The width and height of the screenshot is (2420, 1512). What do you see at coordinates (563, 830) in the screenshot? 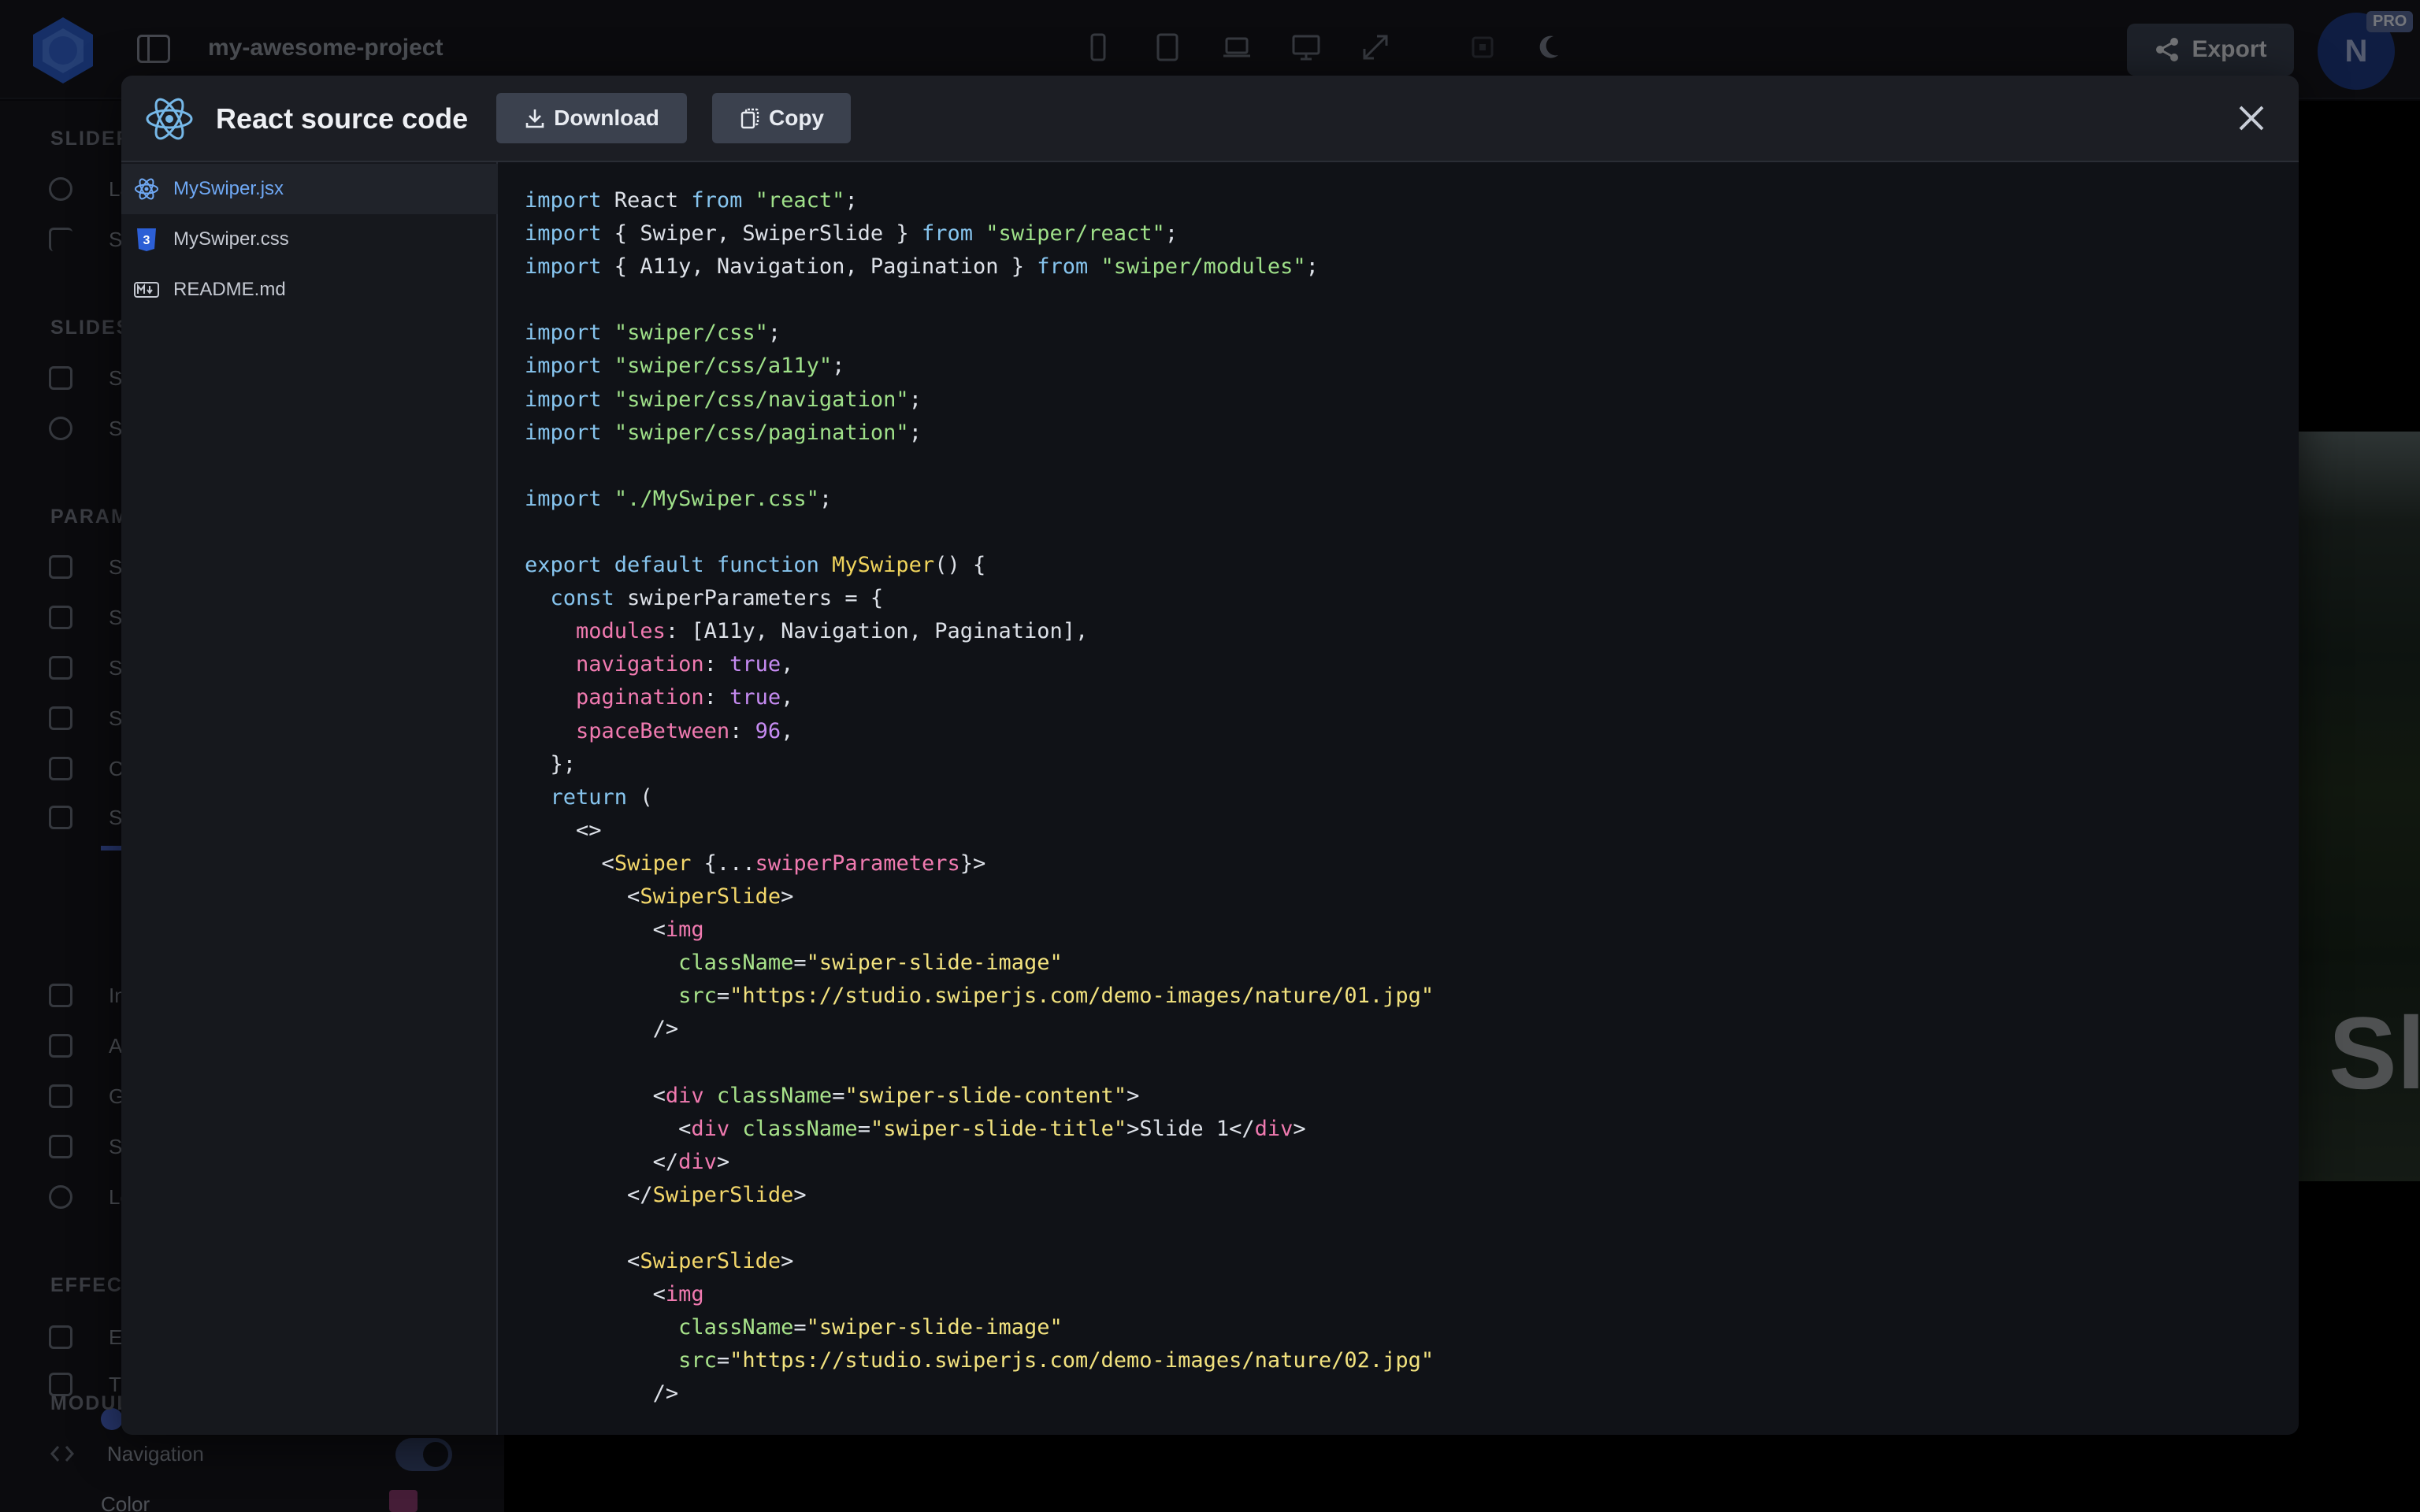
I see `code-line: <>` at bounding box center [563, 830].